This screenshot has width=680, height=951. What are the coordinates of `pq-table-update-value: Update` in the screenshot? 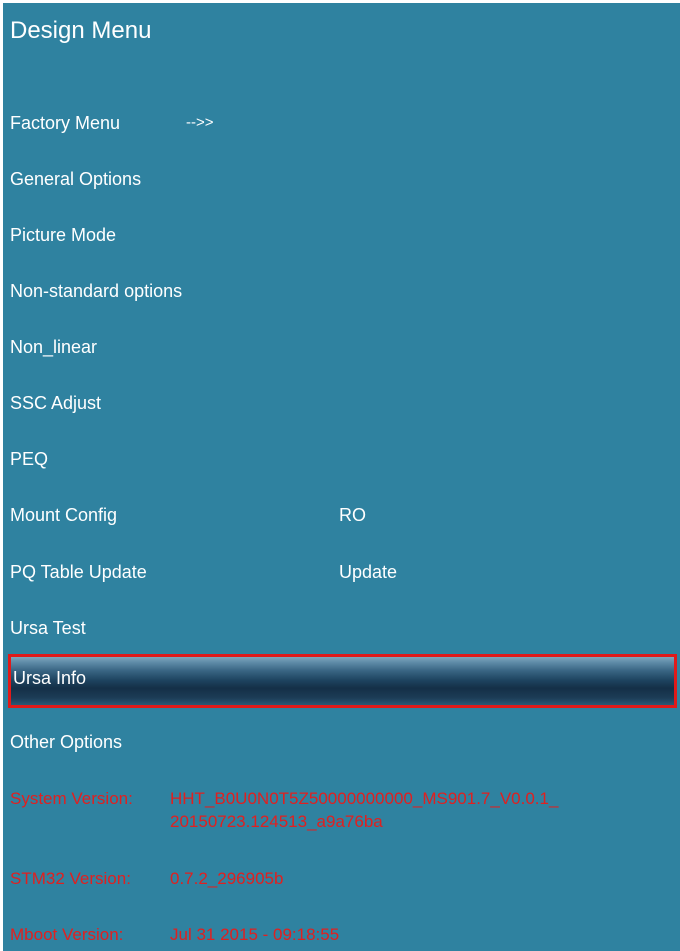 It's located at (368, 572).